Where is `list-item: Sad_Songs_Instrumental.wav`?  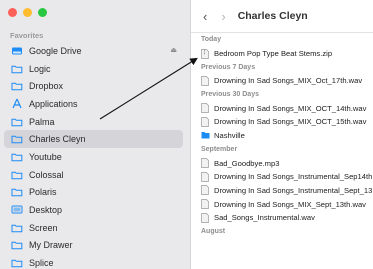 list-item: Sad_Songs_Instrumental.wav is located at coordinates (282, 218).